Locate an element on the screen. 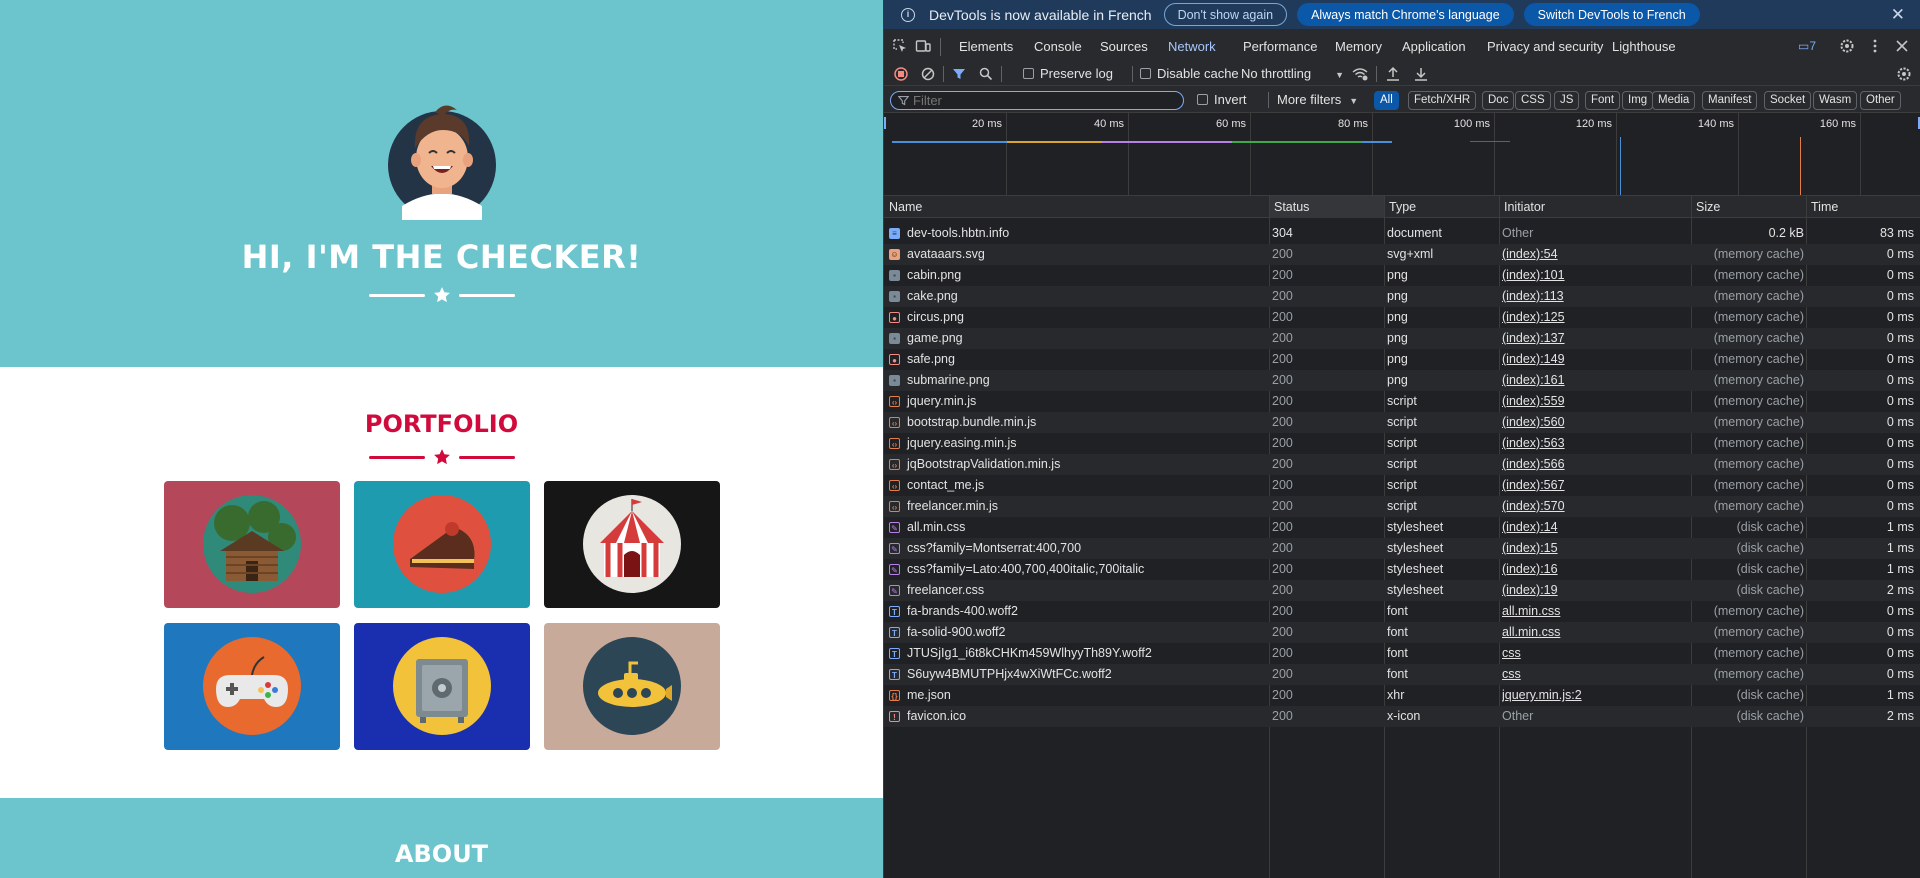  request-initiator: (index):149 is located at coordinates (1594, 359).